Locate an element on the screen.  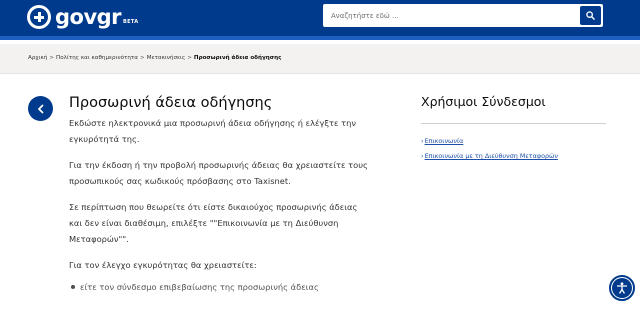
govgr-logo: govgr BETA is located at coordinates (82, 17).